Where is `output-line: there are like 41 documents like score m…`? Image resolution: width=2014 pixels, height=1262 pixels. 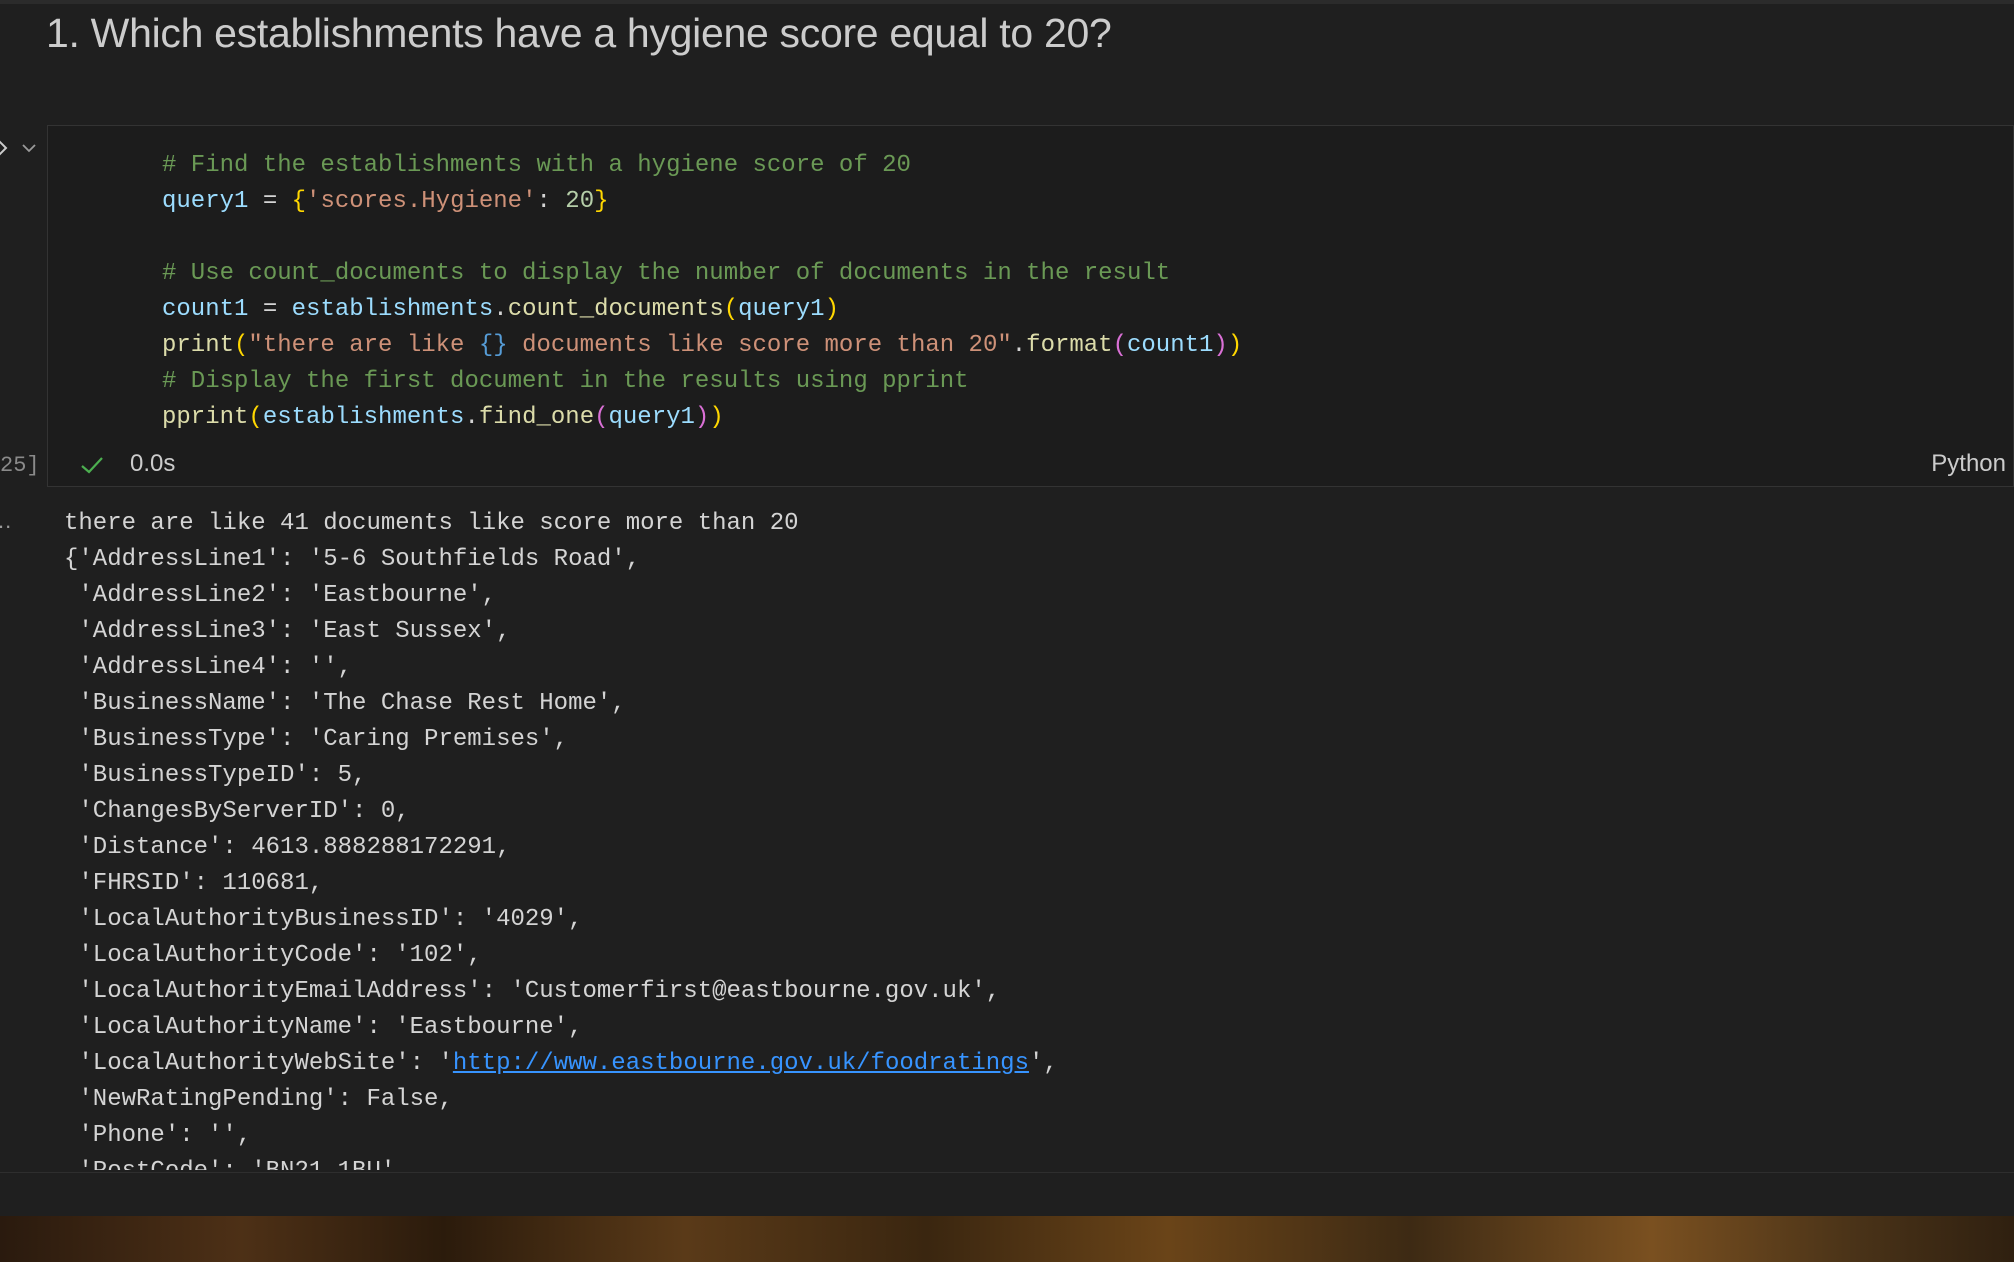 output-line: there are like 41 documents like score m… is located at coordinates (431, 523).